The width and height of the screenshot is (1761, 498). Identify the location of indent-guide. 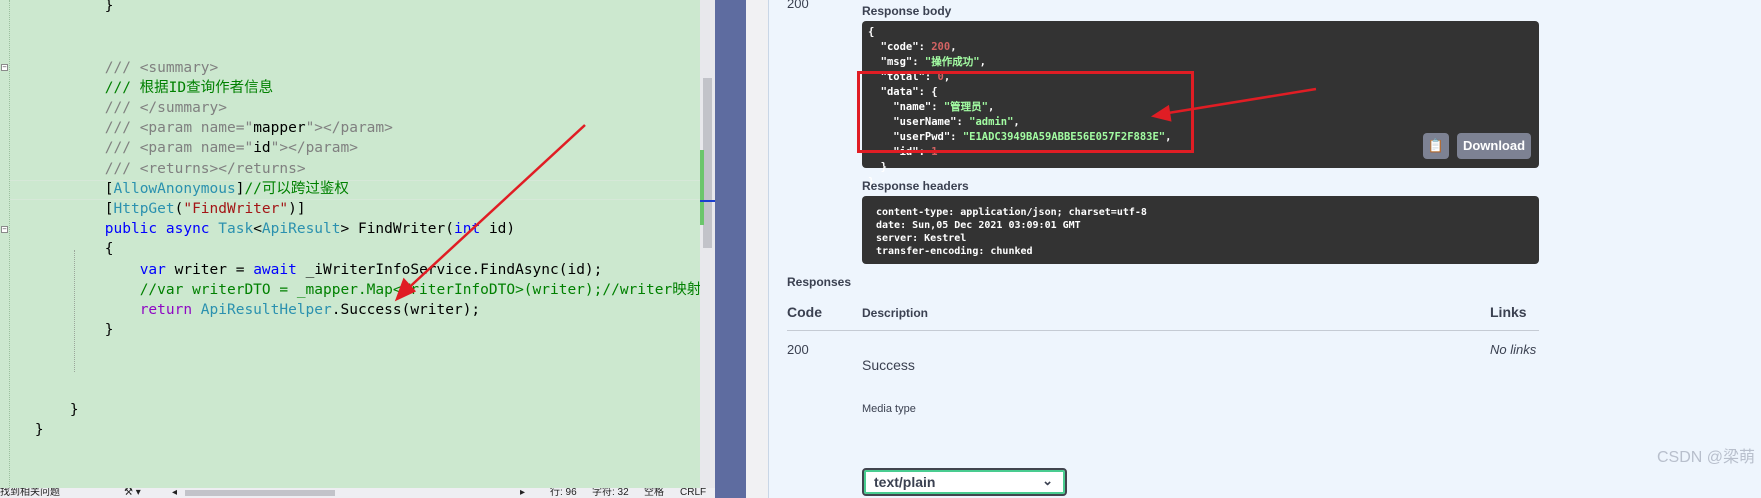
(74, 311).